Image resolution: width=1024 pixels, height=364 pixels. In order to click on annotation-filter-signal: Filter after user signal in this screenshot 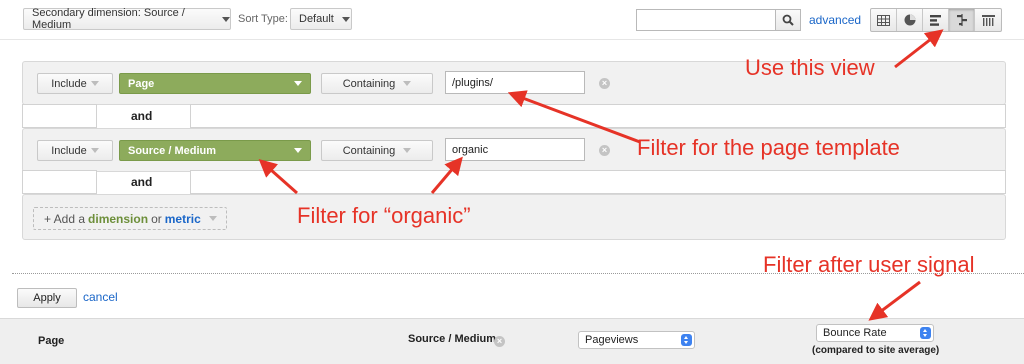, I will do `click(869, 264)`.